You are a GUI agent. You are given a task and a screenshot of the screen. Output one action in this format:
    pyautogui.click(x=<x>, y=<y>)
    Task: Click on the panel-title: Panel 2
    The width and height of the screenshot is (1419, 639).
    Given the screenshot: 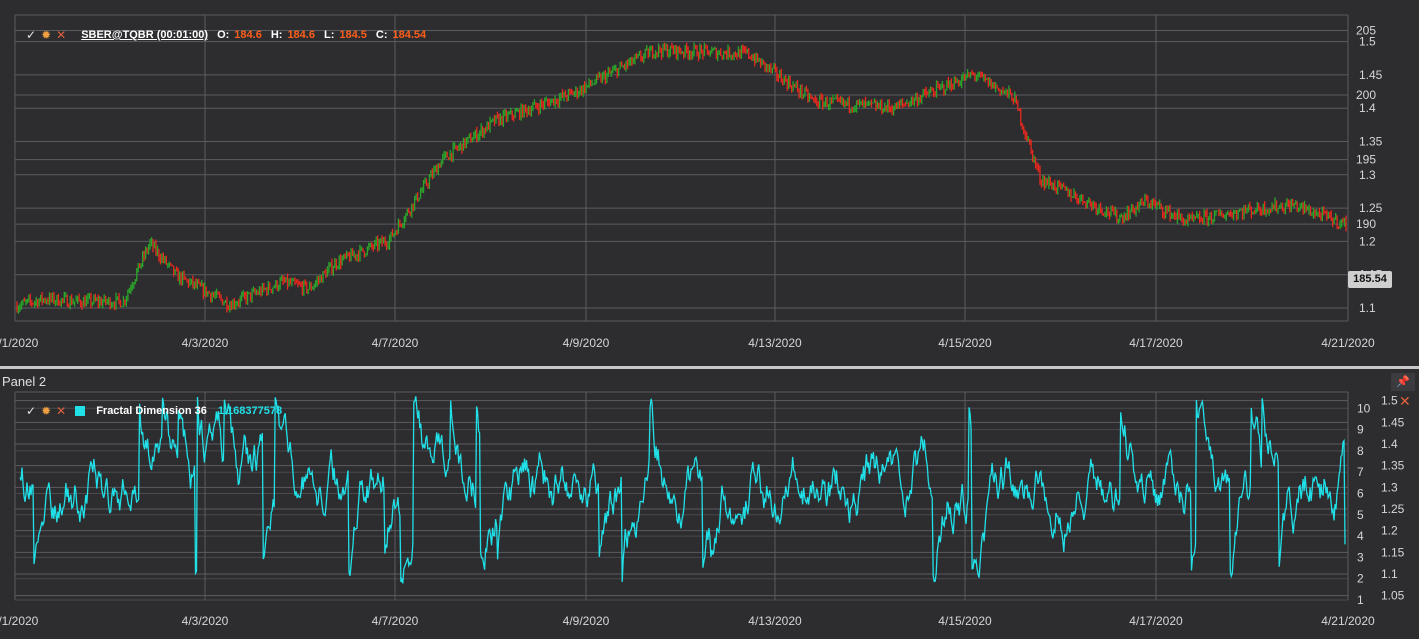 What is the action you would take?
    pyautogui.click(x=24, y=381)
    